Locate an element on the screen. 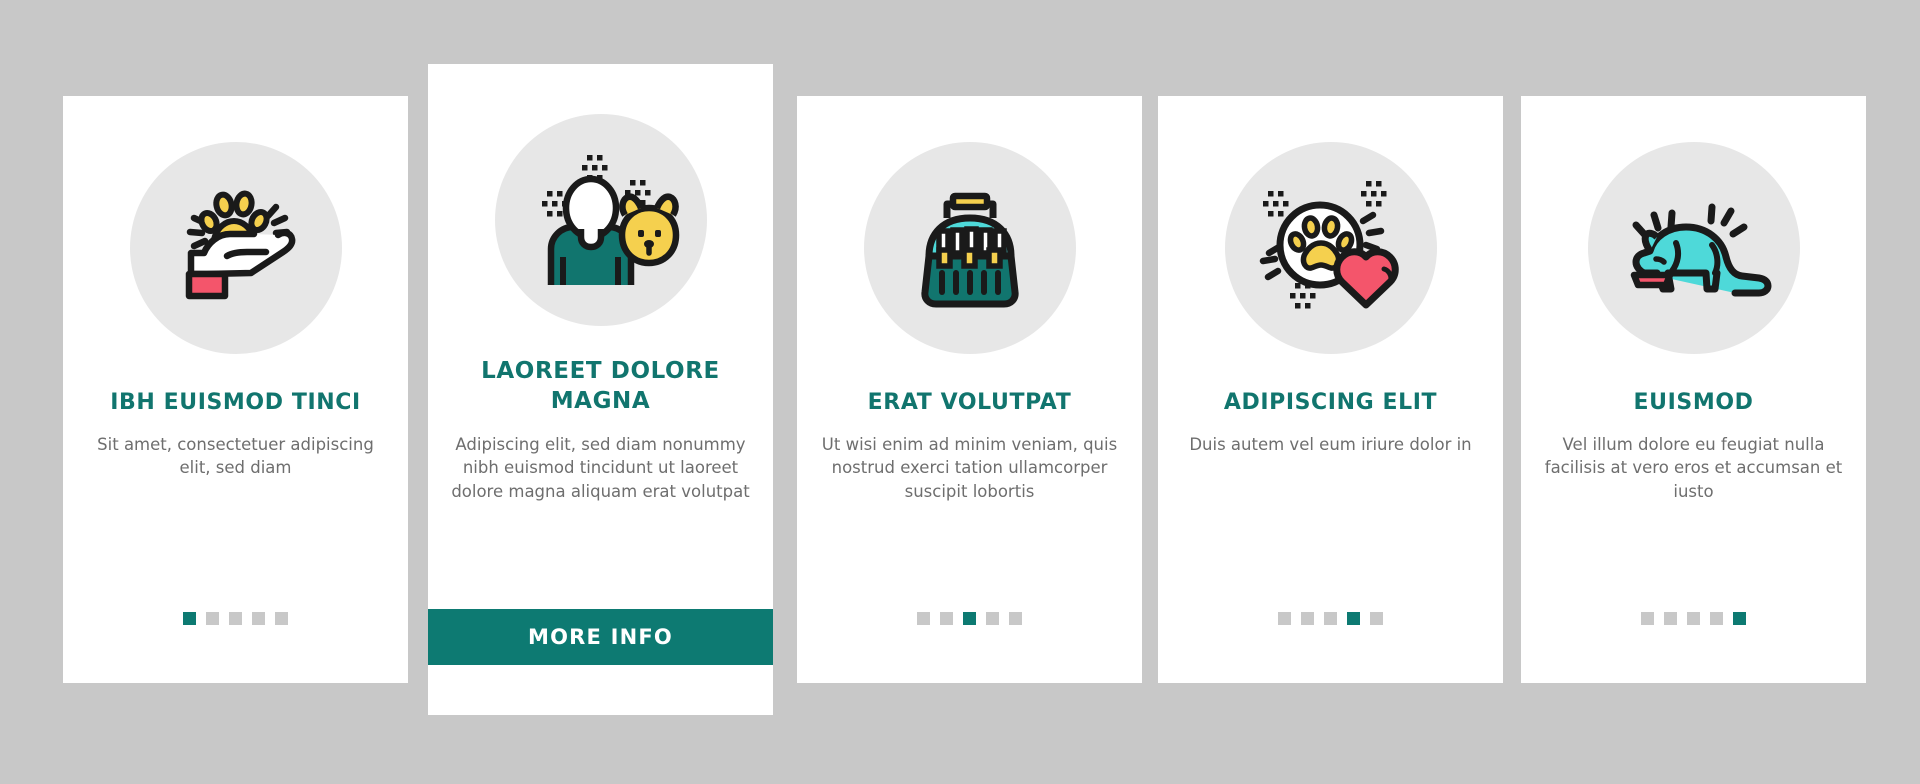 This screenshot has height=784, width=1920. card-title: LAOREET DOLORE MAGNA is located at coordinates (600, 386).